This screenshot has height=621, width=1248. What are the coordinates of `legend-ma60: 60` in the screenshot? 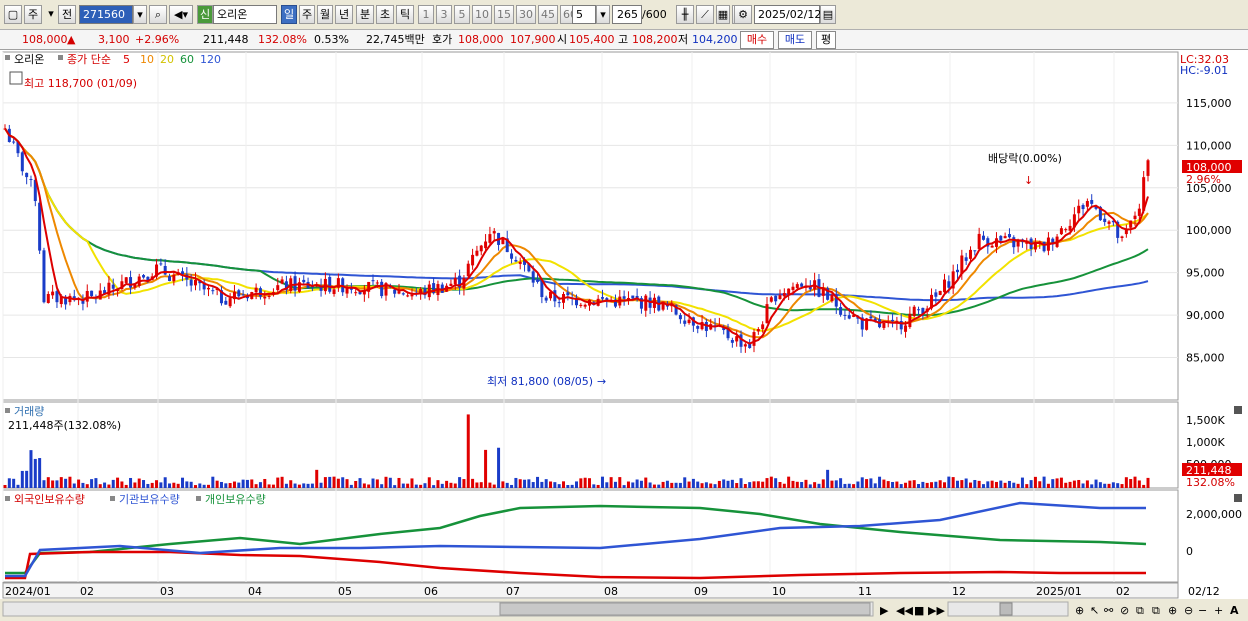 It's located at (187, 59).